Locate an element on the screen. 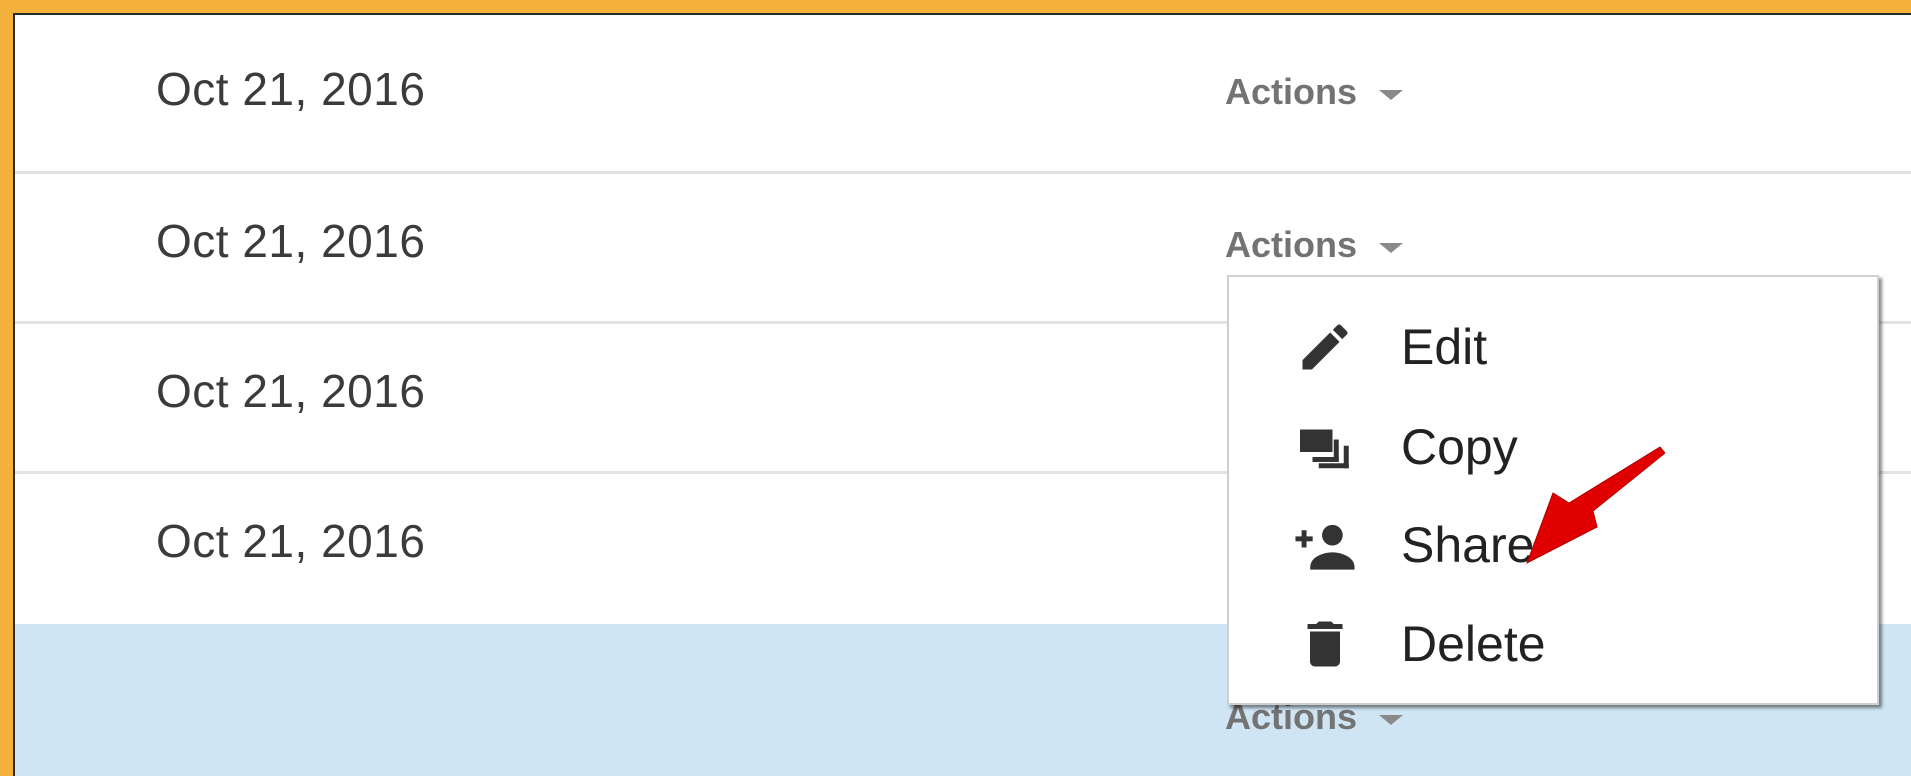 The width and height of the screenshot is (1911, 776). menu-item-label: Edit is located at coordinates (1444, 347).